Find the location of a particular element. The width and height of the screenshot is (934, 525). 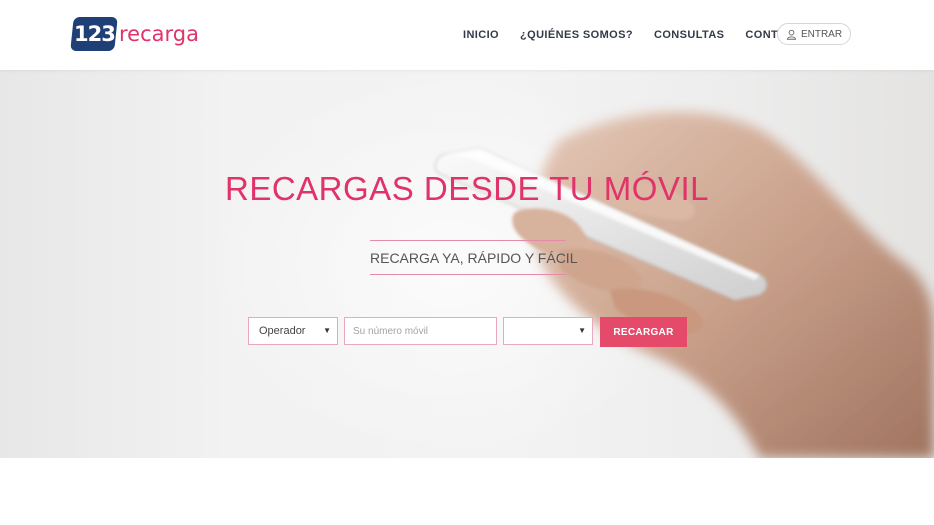

hero-subtitle: RECARGA YA, RÁPIDO Y FÁCIL is located at coordinates (474, 258).